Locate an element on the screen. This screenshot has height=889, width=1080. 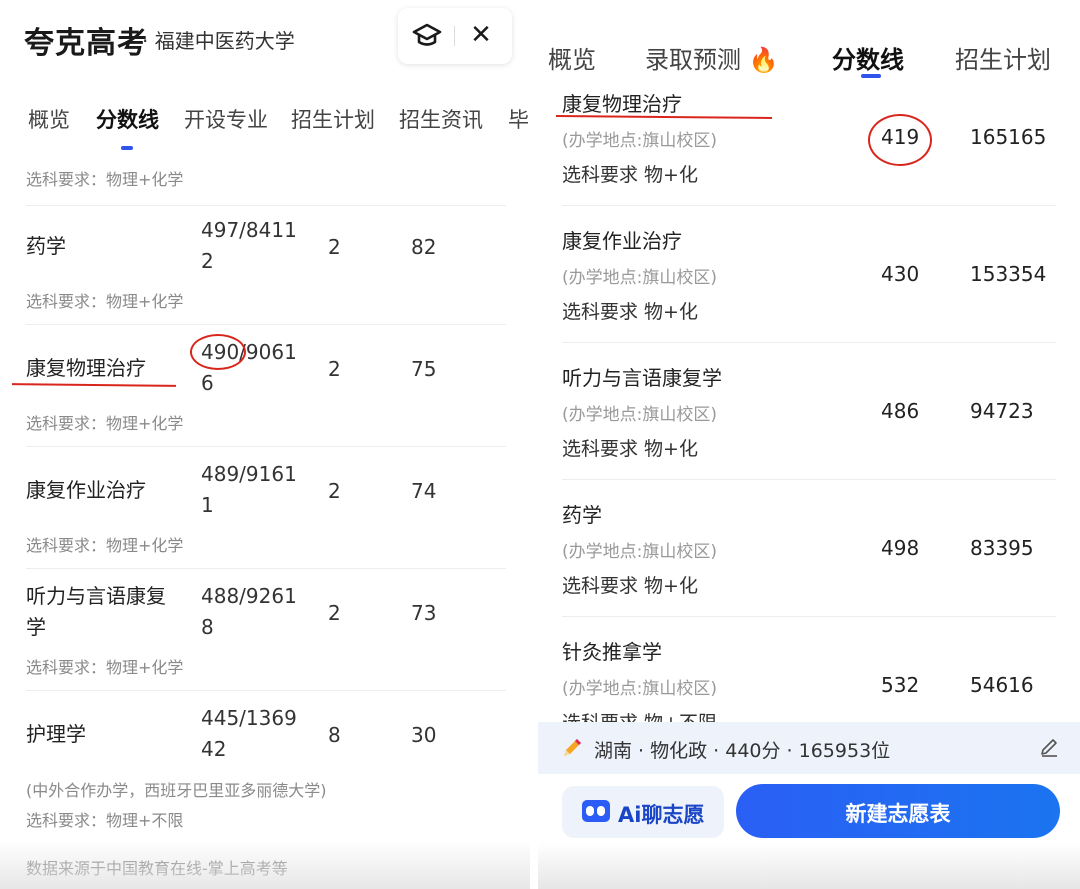
data-source-note: 数据来源于中国教育在线-掌上高考等 is located at coordinates (157, 868).